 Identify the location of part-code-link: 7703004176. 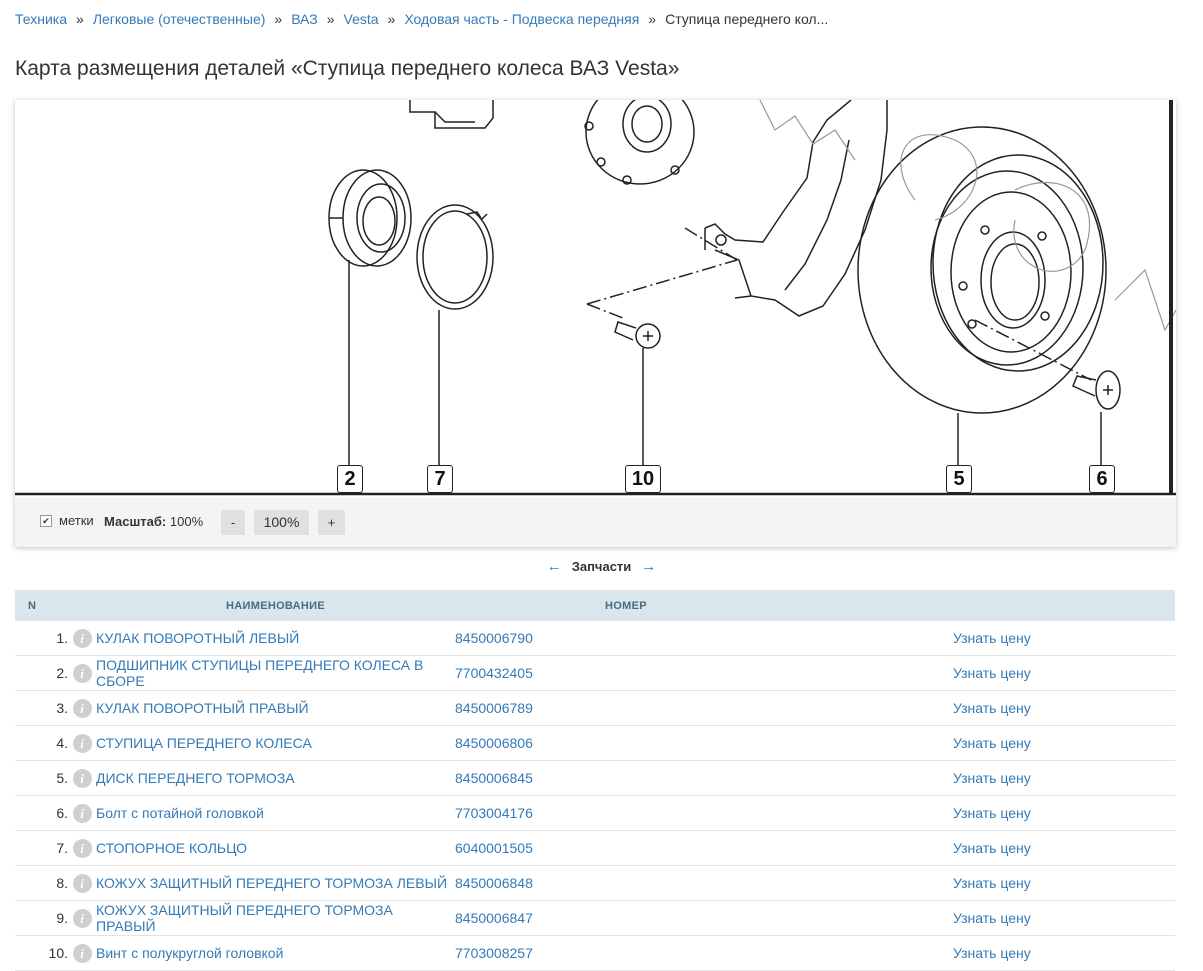
(494, 813).